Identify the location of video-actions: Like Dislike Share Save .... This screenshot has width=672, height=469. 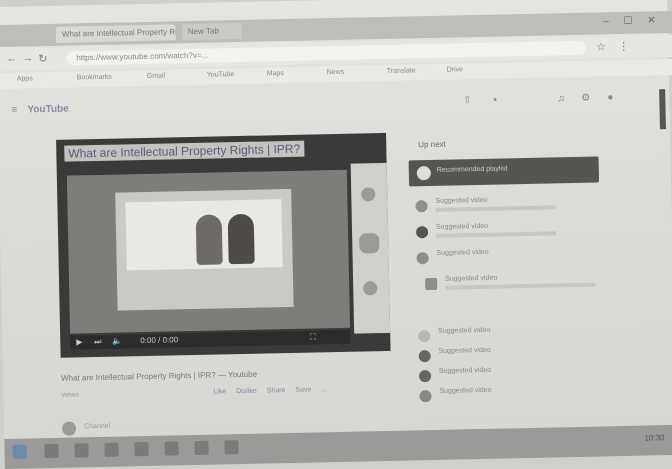
(270, 390).